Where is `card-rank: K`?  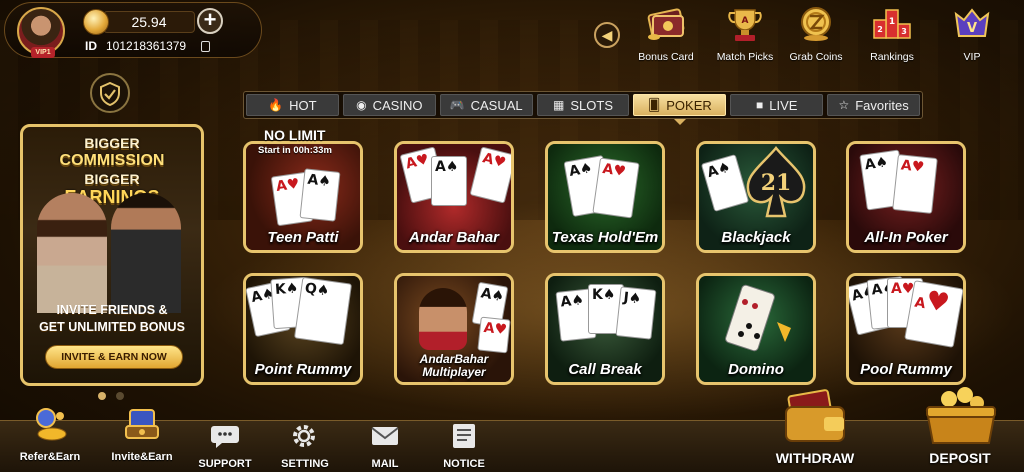
card-rank: K is located at coordinates (597, 295).